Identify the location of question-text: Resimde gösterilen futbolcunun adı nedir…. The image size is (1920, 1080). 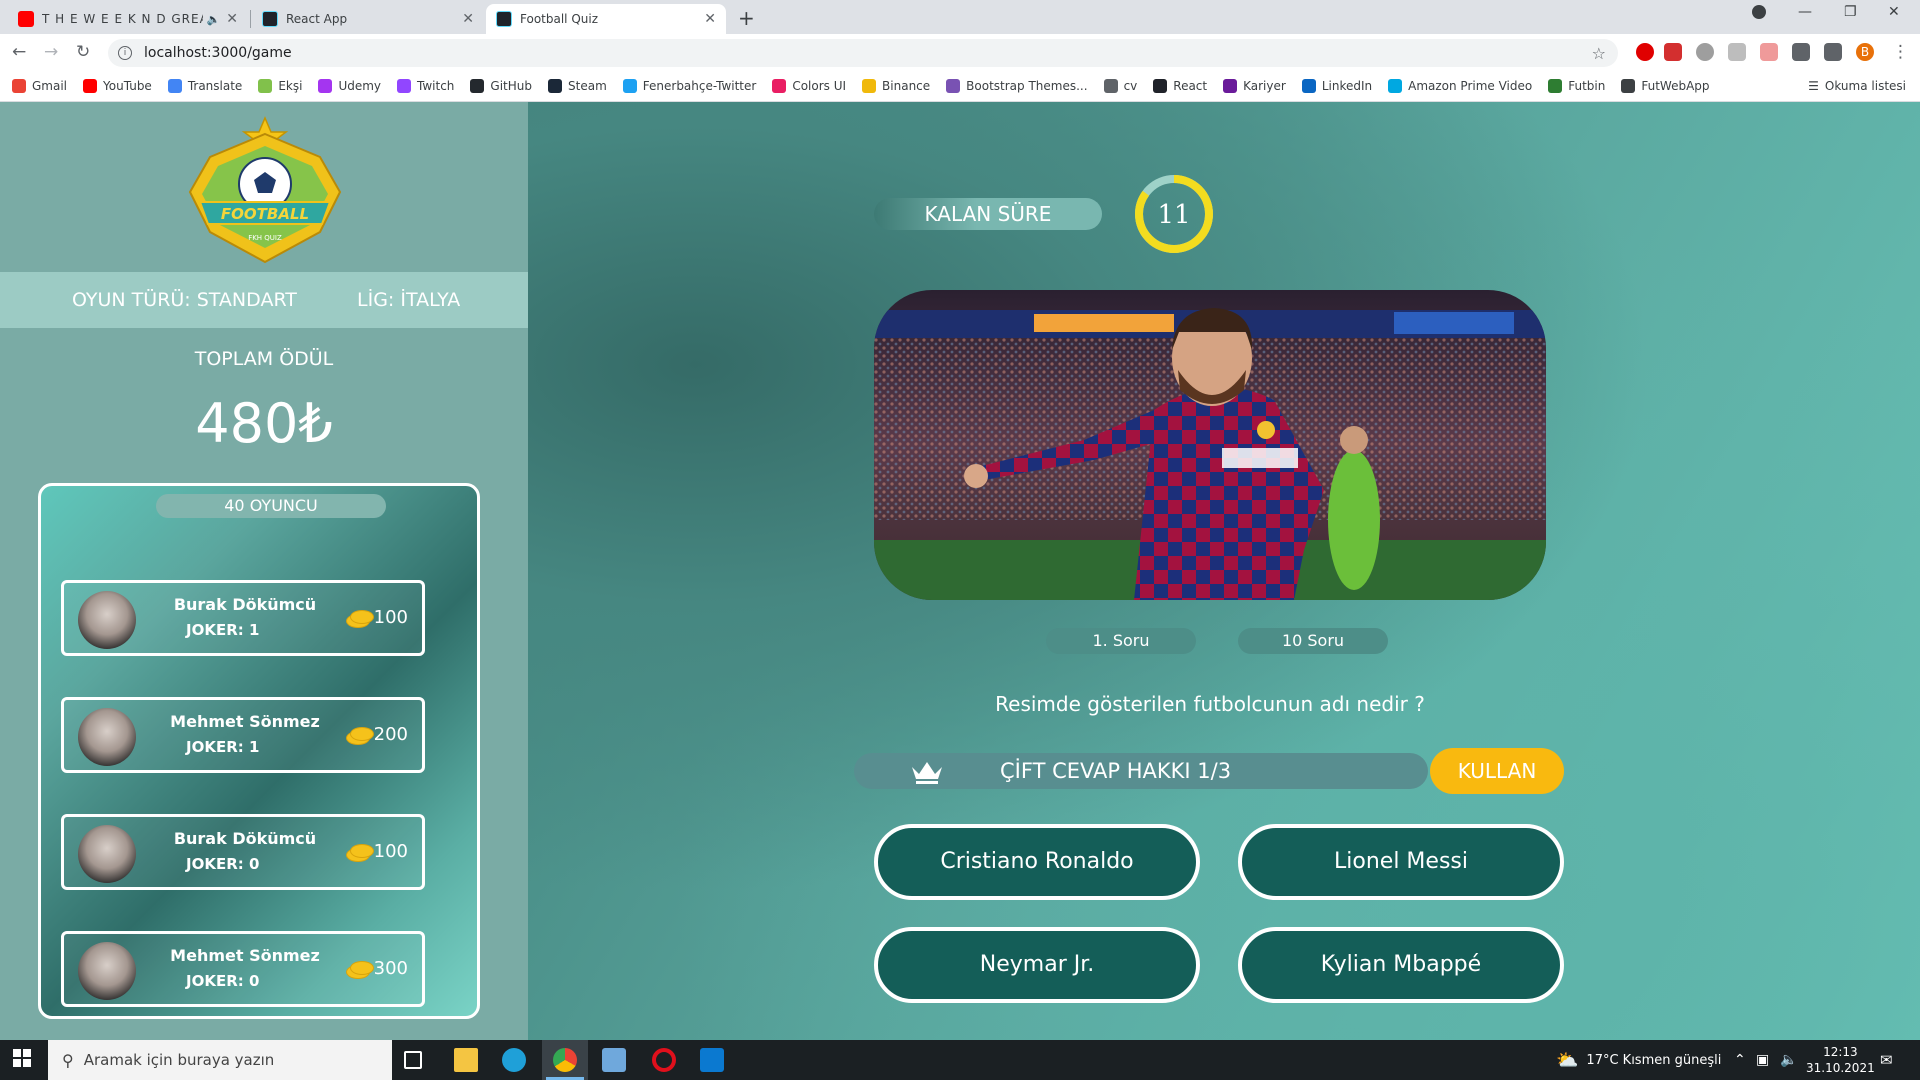
(1210, 704).